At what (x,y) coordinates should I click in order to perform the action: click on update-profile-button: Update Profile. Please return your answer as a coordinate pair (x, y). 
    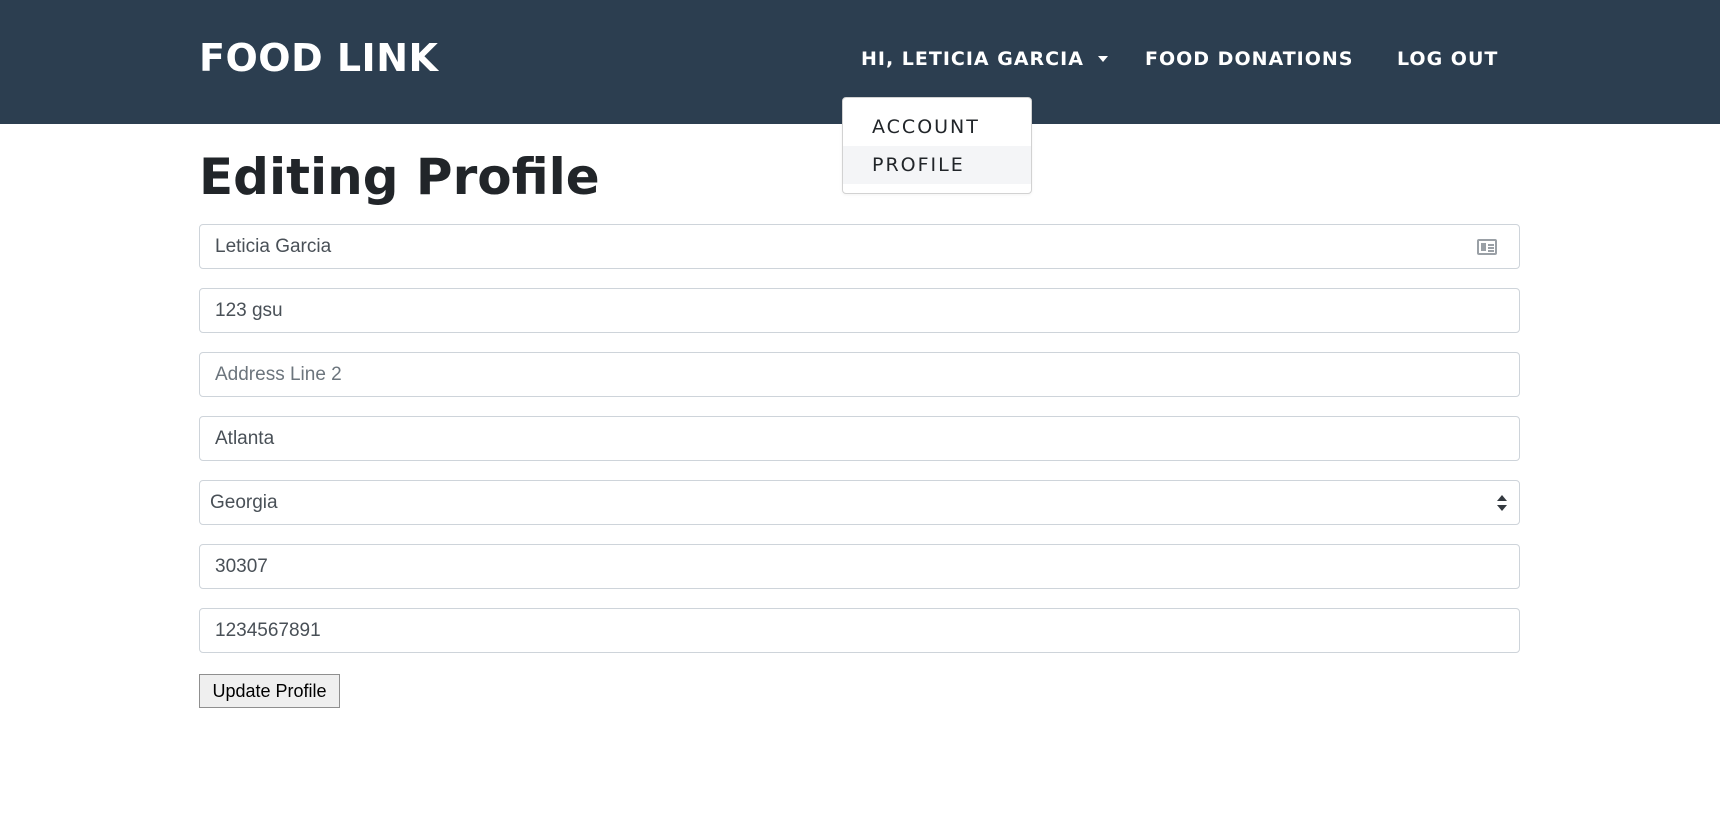
    Looking at the image, I should click on (269, 691).